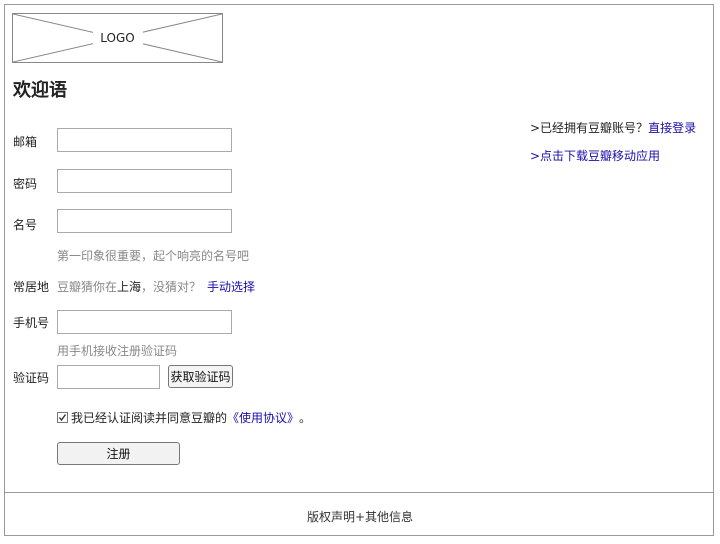 The image size is (720, 544). I want to click on manual-select-link: 手动选择, so click(231, 287).